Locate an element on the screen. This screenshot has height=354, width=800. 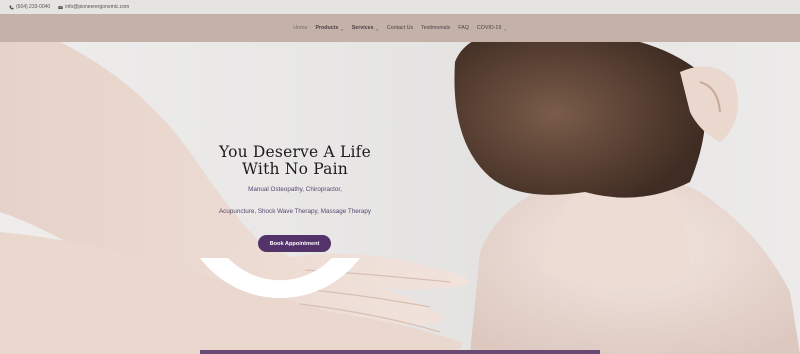
email-contact: info@pioneerergonomic.com is located at coordinates (93, 7).